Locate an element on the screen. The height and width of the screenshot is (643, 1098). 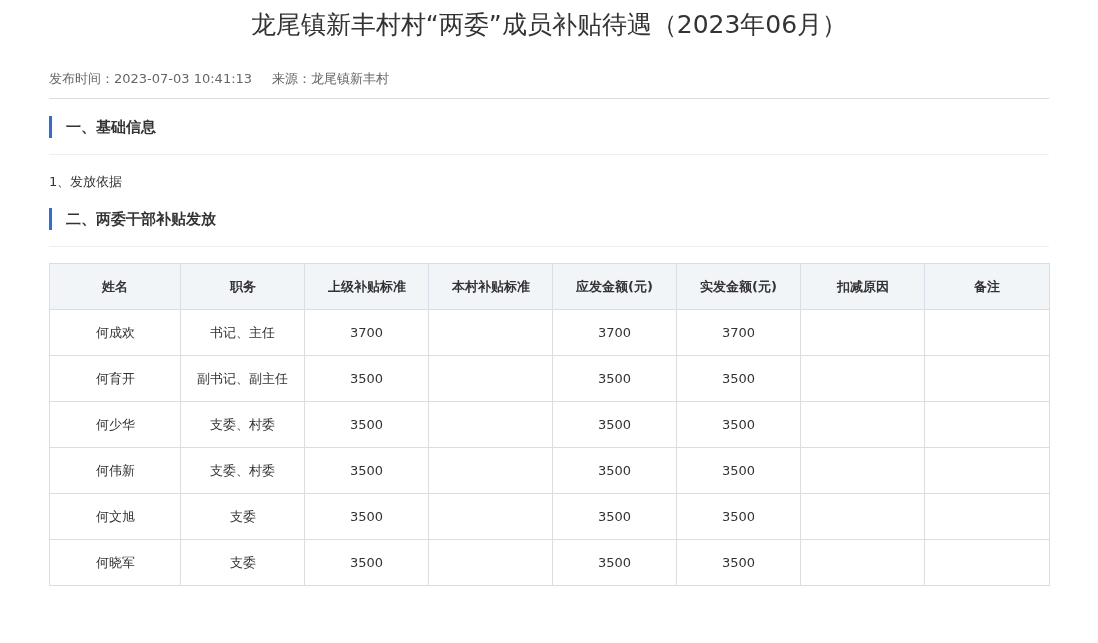
table-cell: 何伟新 is located at coordinates (115, 470).